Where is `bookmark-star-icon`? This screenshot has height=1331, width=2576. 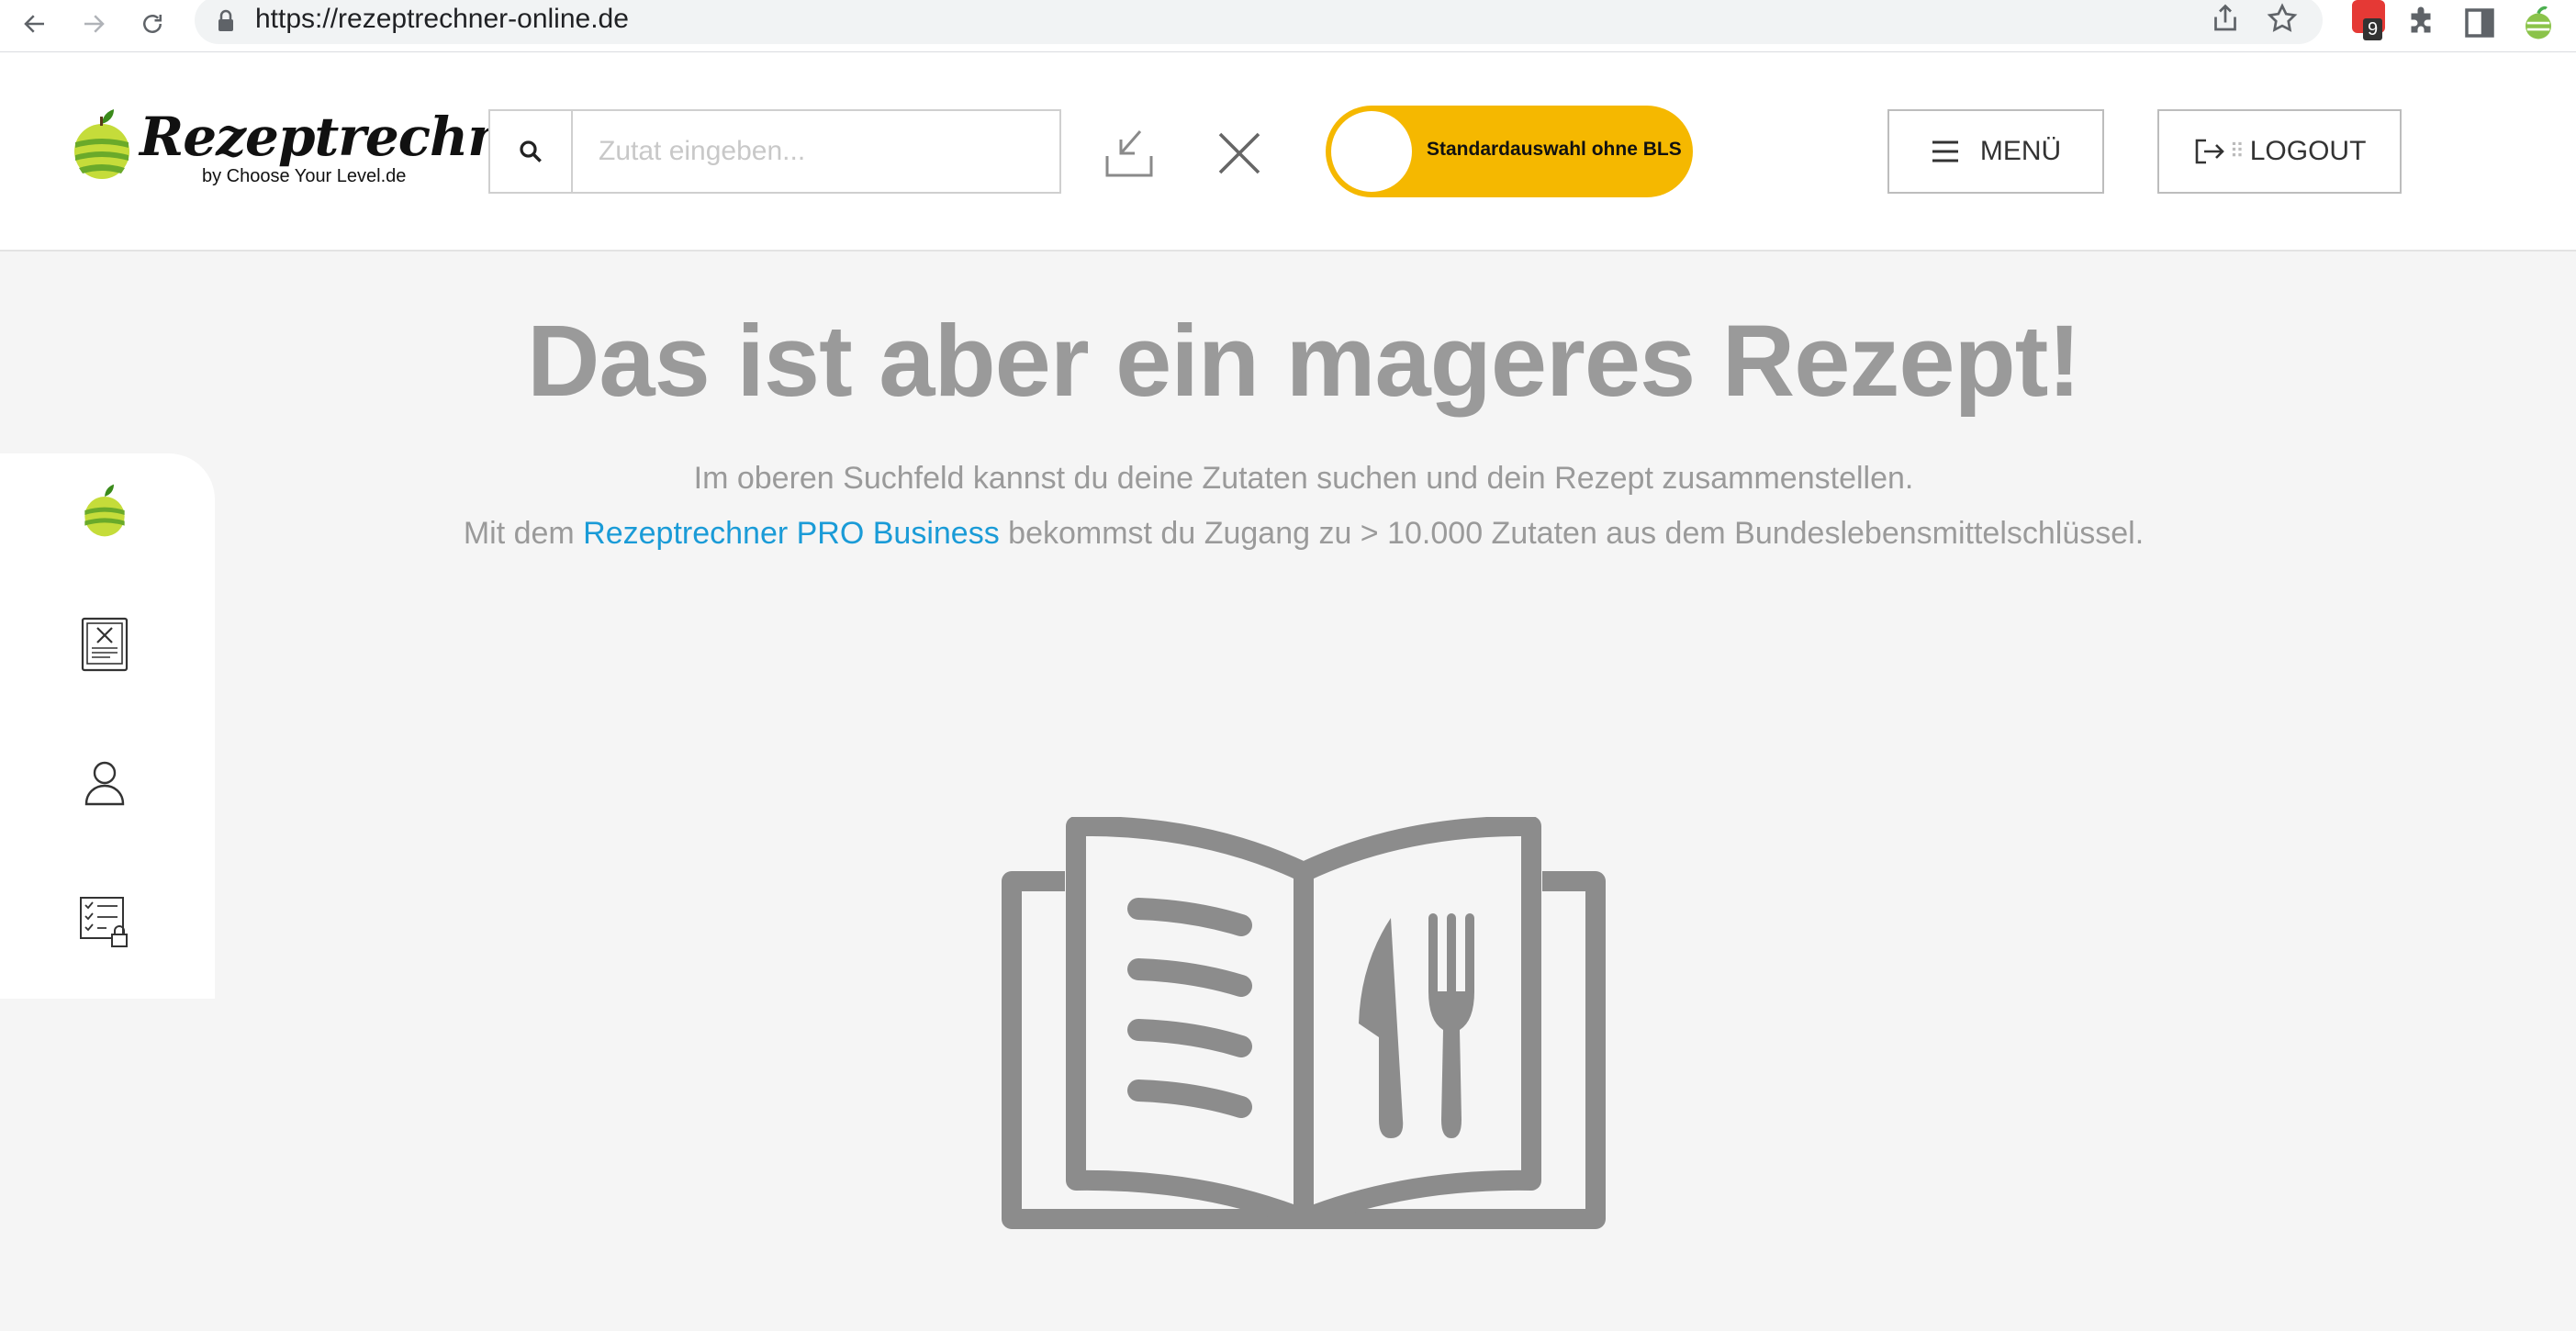 bookmark-star-icon is located at coordinates (2282, 19).